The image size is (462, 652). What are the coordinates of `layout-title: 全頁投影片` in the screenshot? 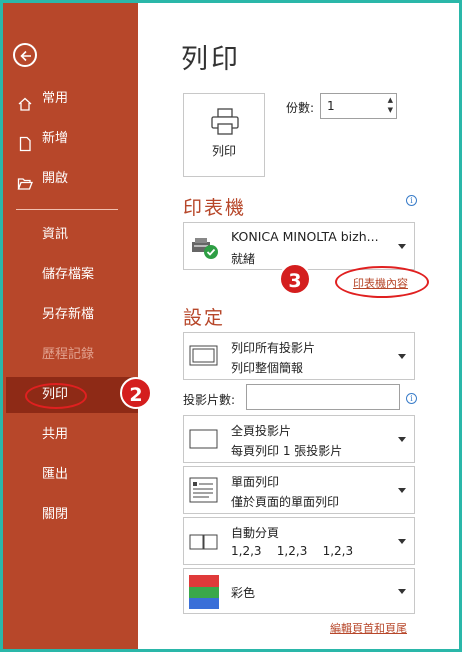 It's located at (261, 431).